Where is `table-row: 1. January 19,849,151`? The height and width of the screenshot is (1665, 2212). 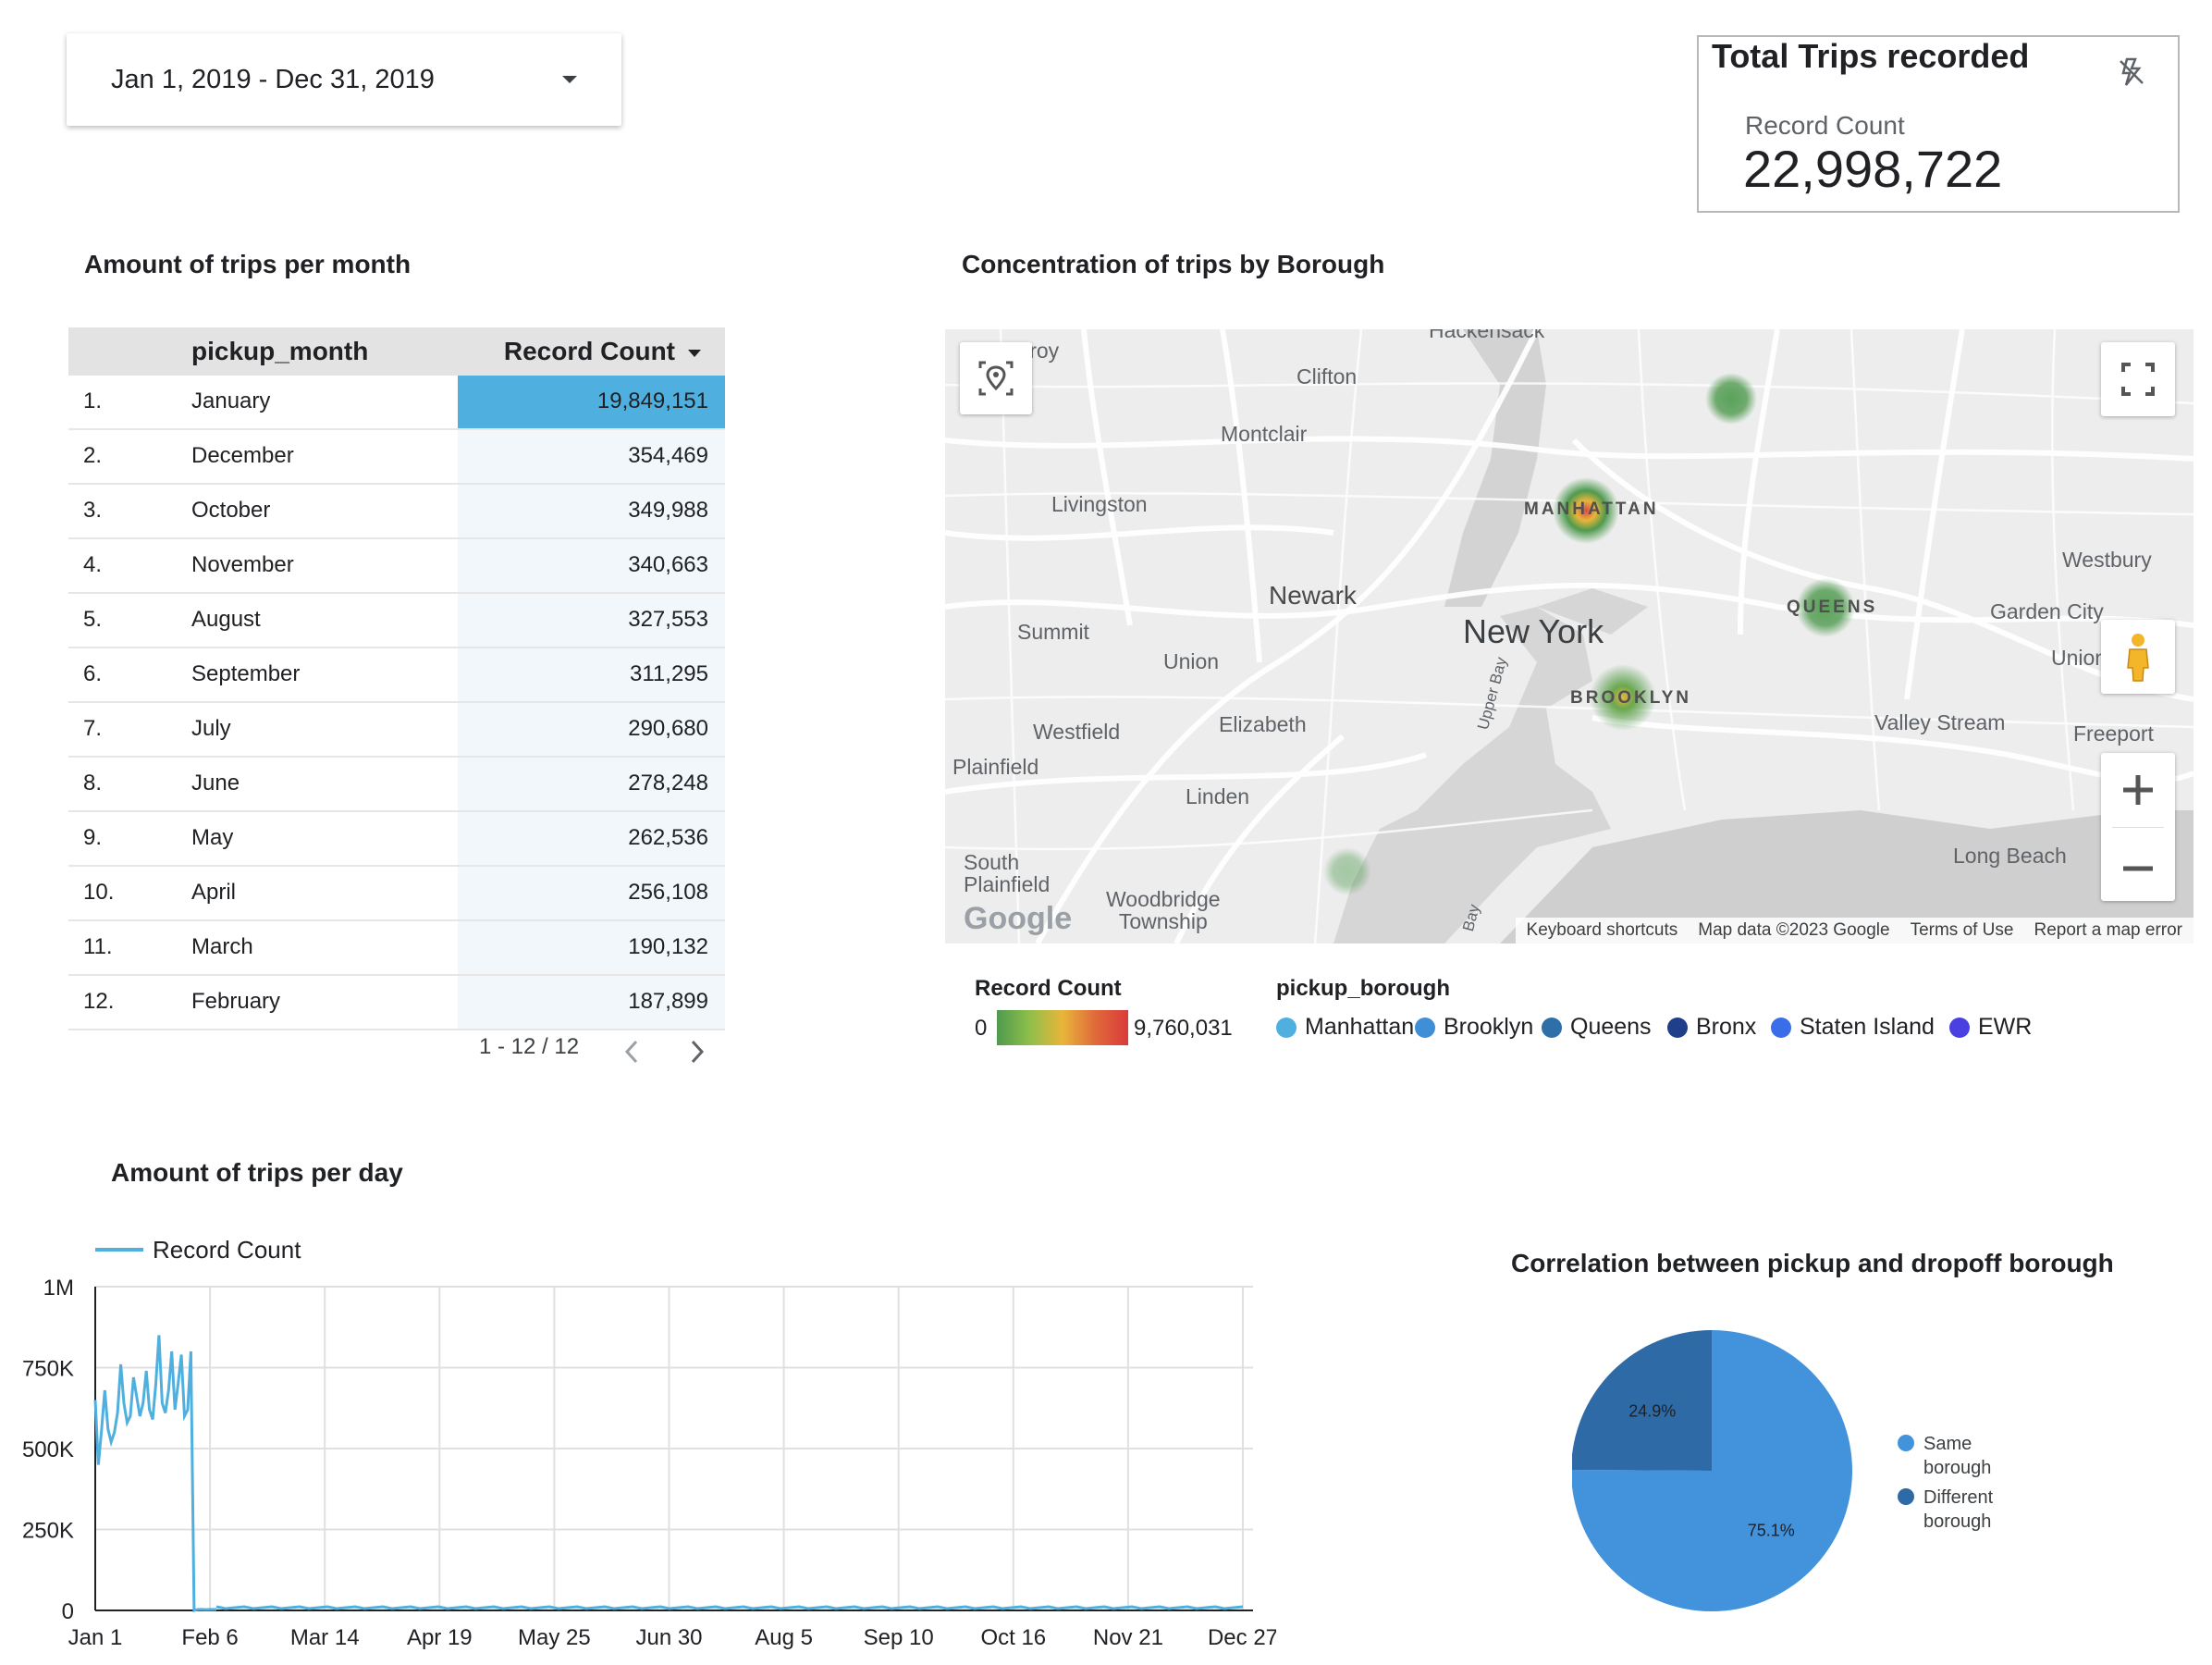
table-row: 1. January 19,849,151 is located at coordinates (397, 403).